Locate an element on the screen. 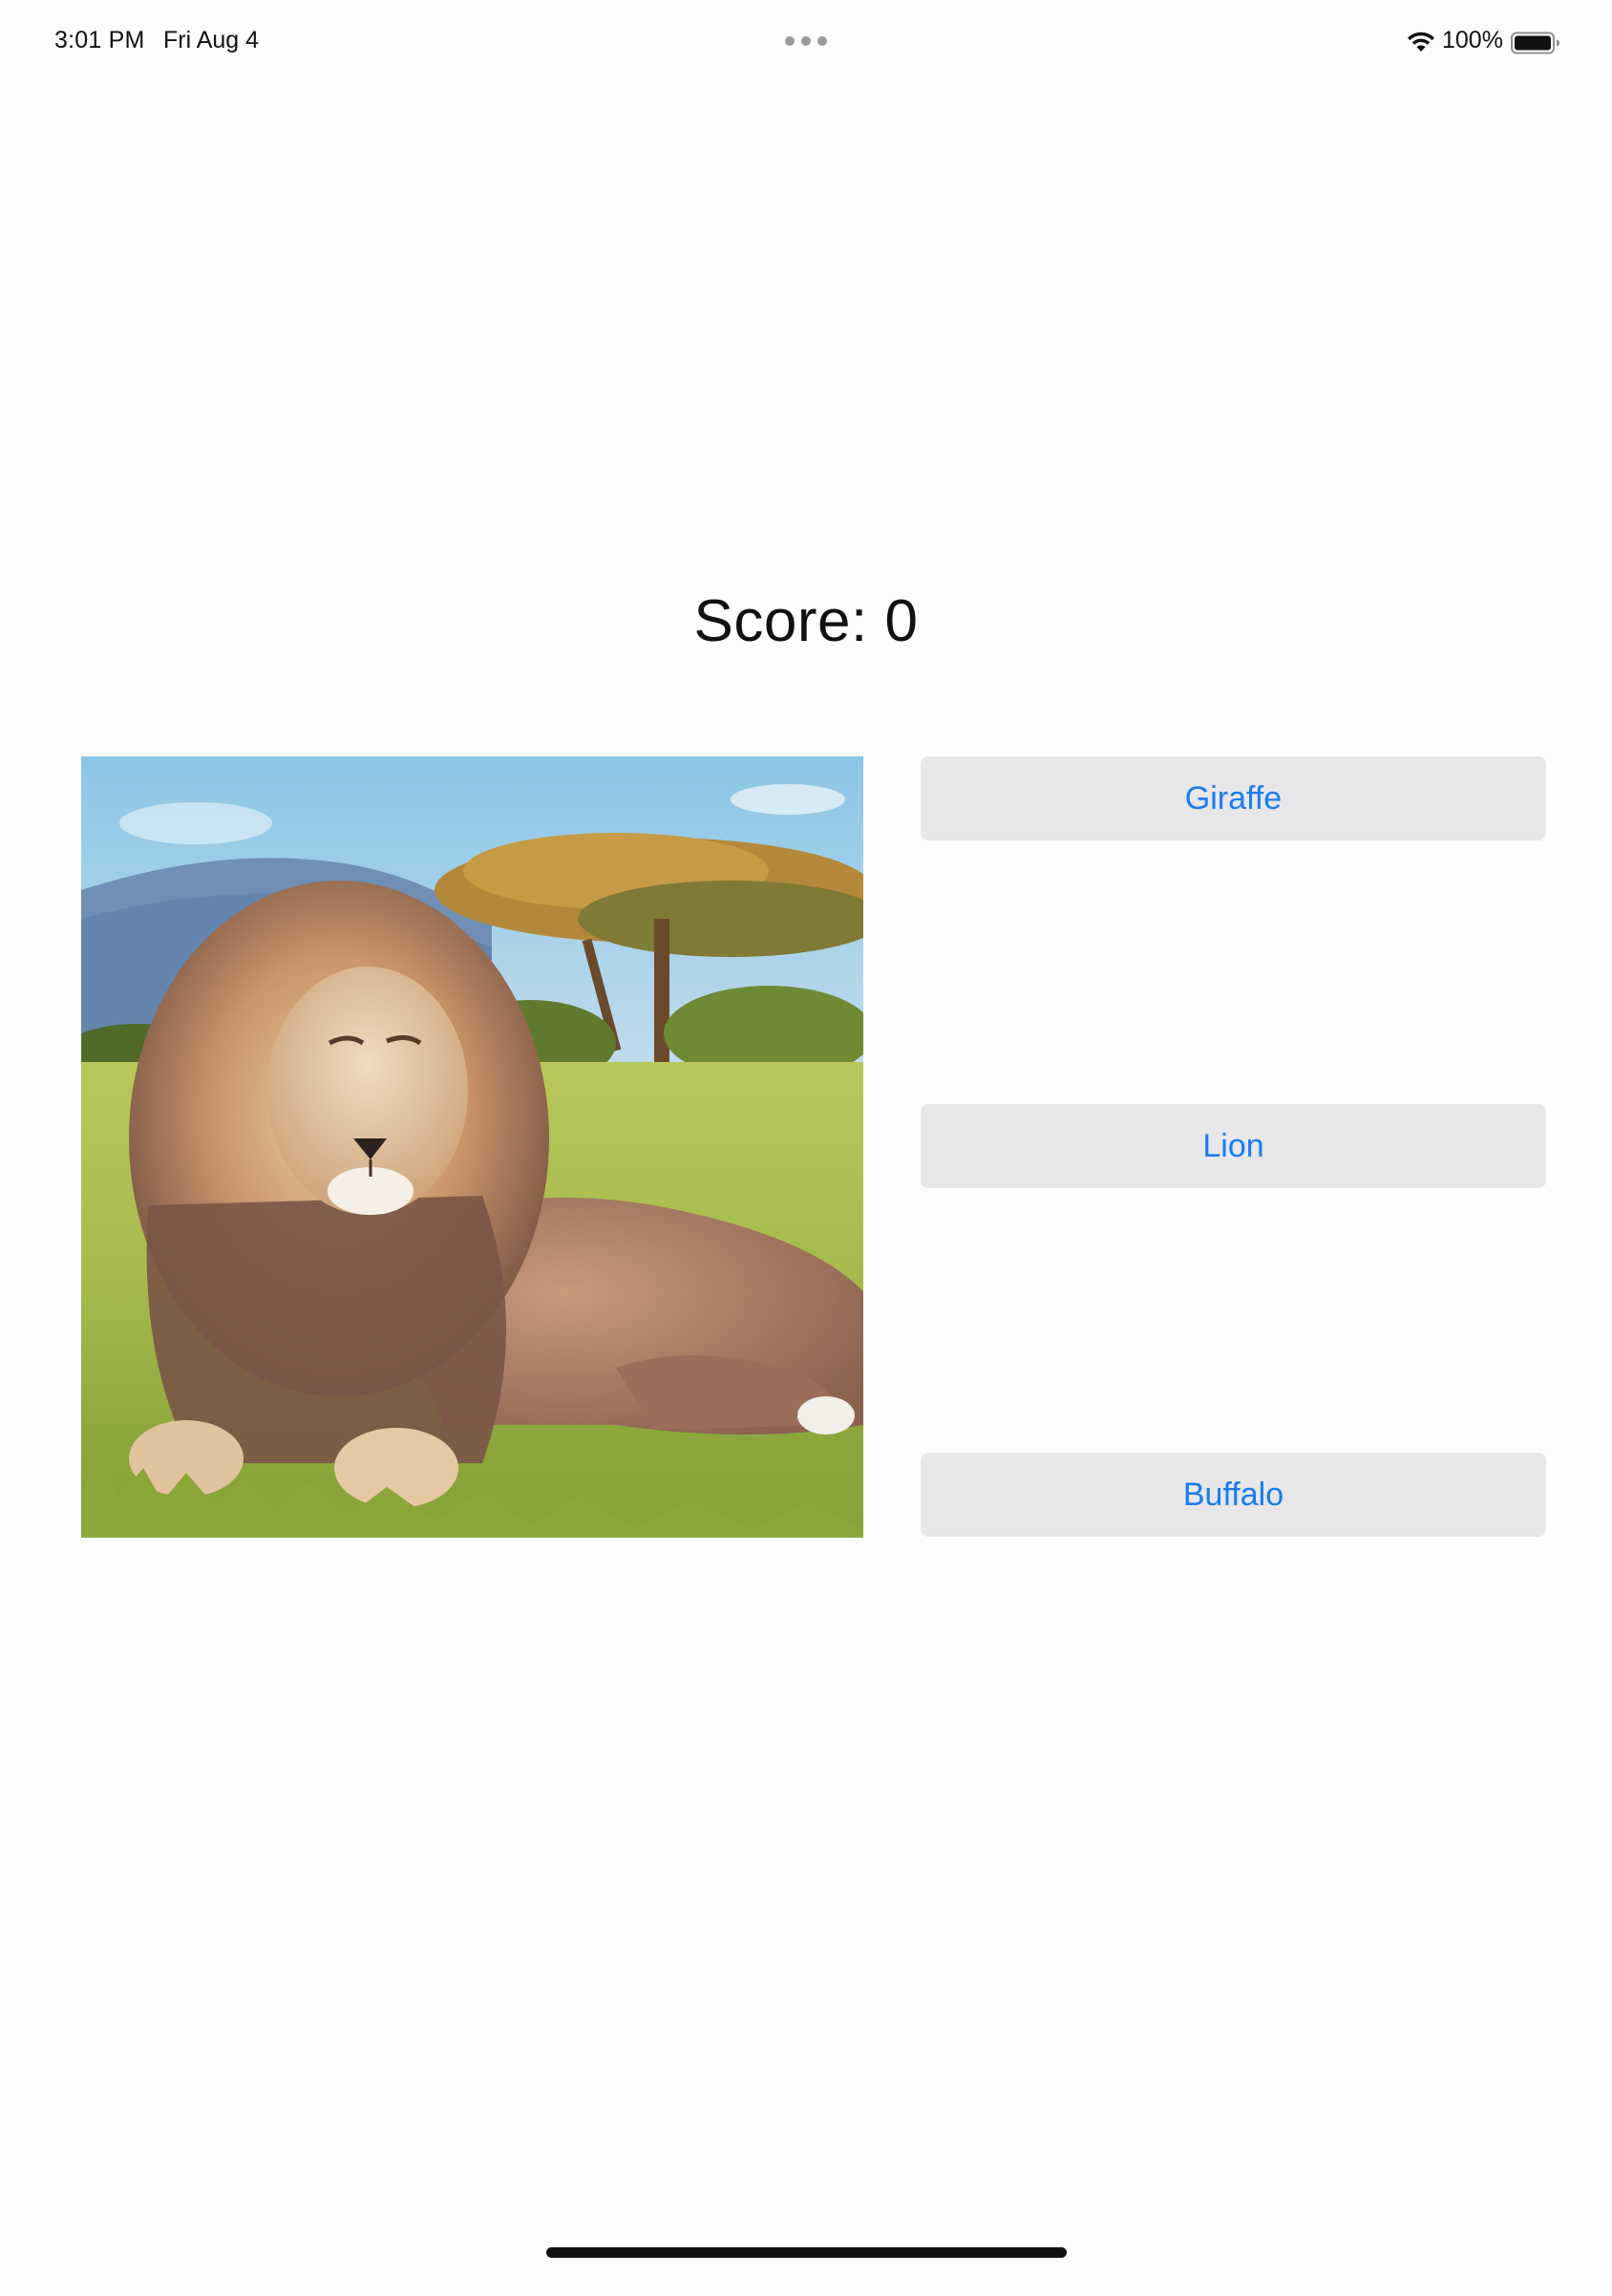  battery-percent: 100% is located at coordinates (1472, 40).